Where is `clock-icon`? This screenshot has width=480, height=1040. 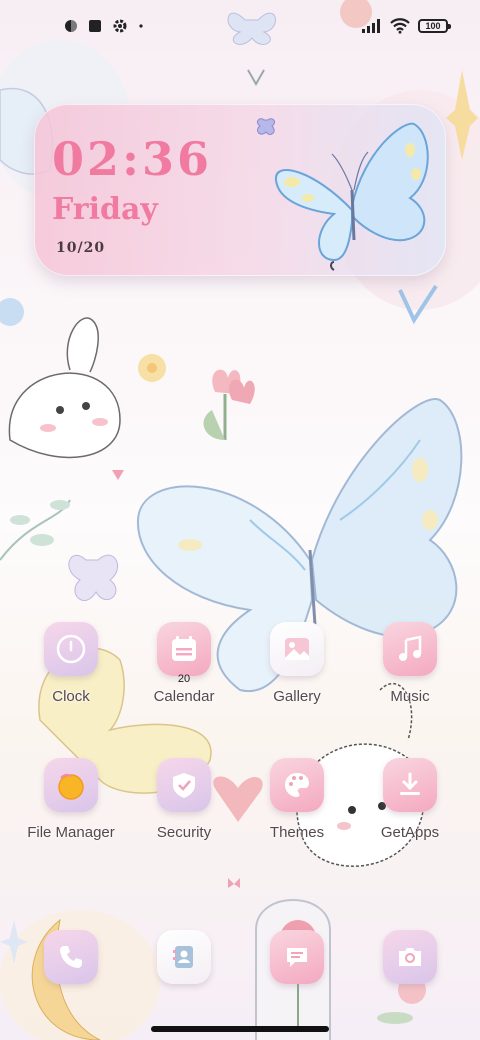 clock-icon is located at coordinates (71, 649).